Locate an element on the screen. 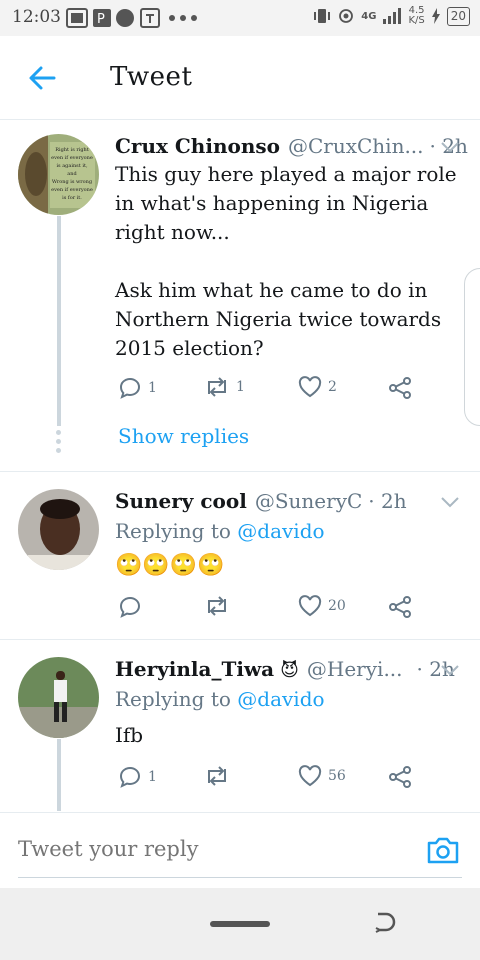  author-name: Sunery cool is located at coordinates (181, 501).